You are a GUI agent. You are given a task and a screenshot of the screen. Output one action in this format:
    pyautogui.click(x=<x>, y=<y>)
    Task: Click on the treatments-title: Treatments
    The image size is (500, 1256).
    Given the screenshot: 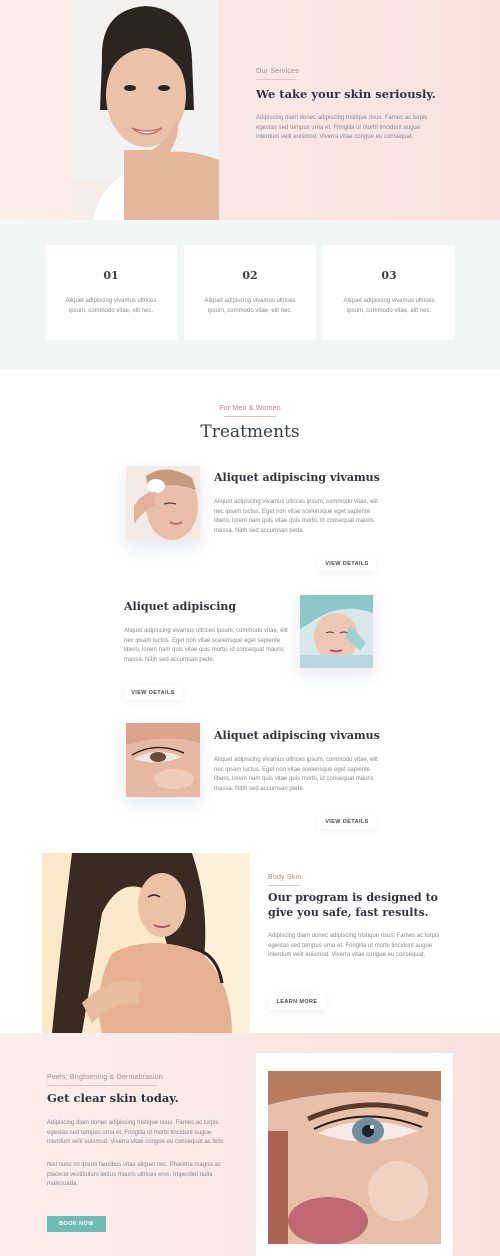 What is the action you would take?
    pyautogui.click(x=250, y=432)
    